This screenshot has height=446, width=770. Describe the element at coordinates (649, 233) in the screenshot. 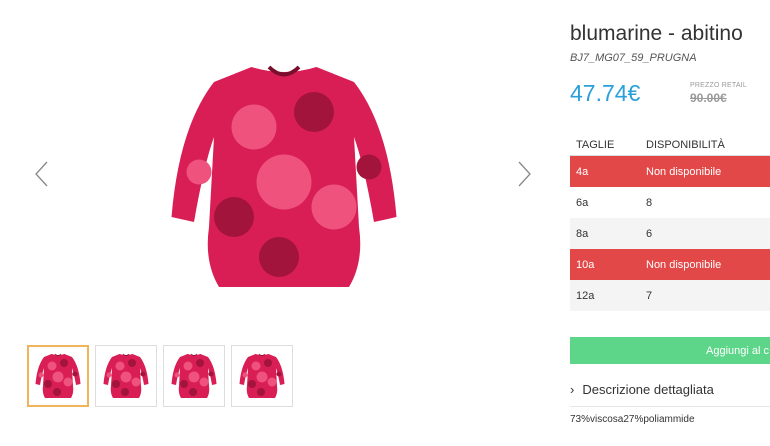

I see `availability-value: 6` at that location.